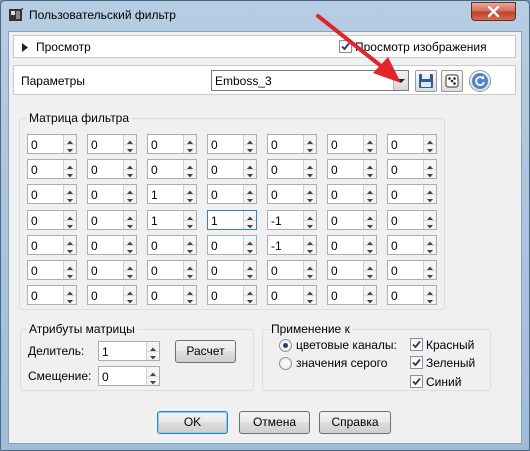 This screenshot has width=530, height=451. Describe the element at coordinates (285, 345) in the screenshot. I see `color-channels-radio` at that location.